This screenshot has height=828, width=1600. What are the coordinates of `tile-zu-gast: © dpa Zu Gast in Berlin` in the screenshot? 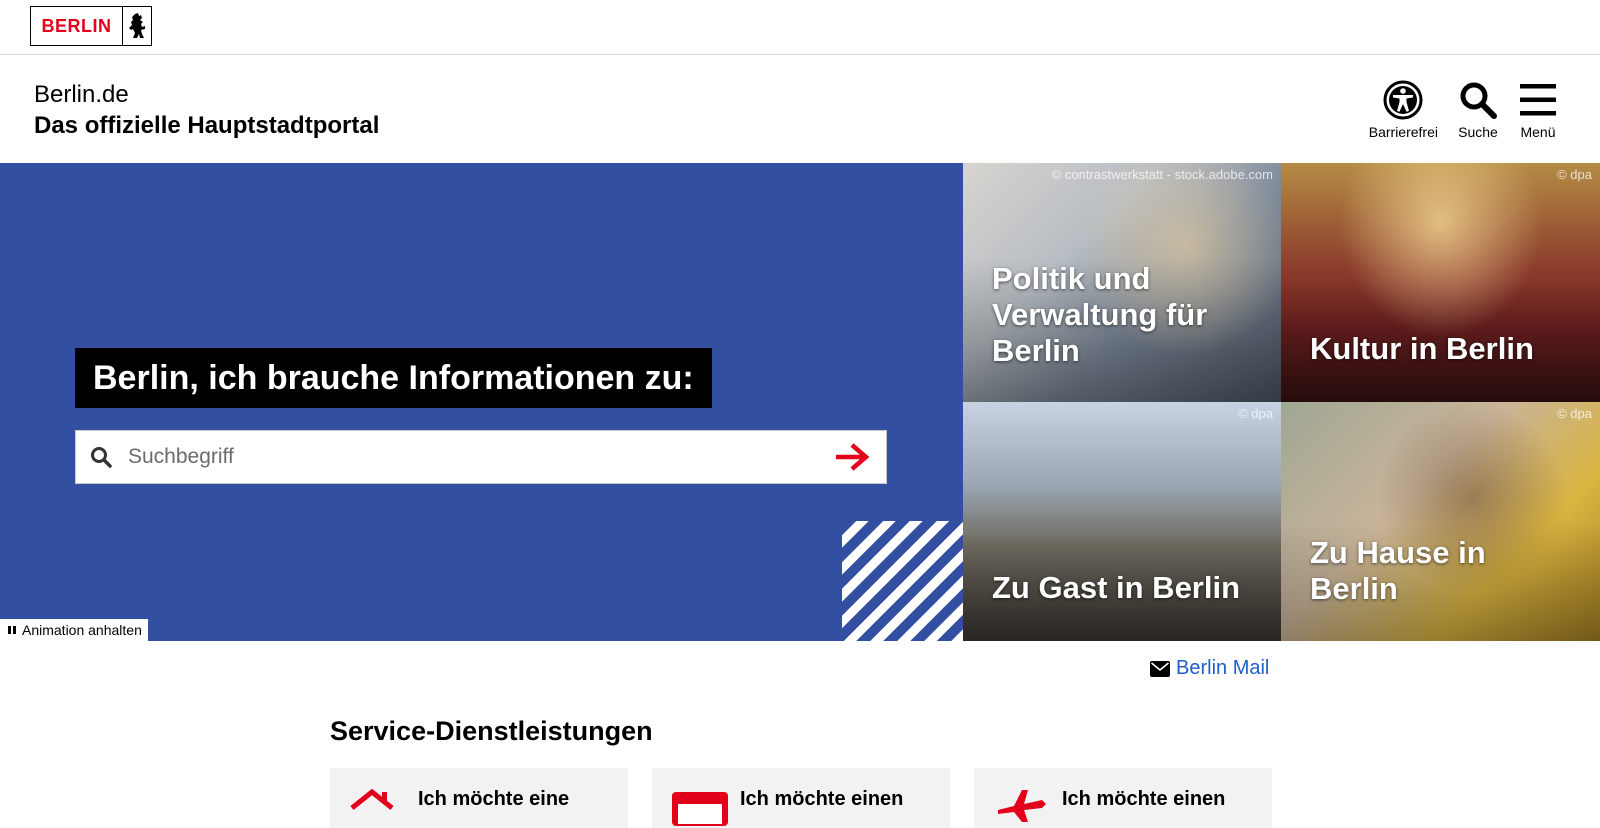 It's located at (1122, 521).